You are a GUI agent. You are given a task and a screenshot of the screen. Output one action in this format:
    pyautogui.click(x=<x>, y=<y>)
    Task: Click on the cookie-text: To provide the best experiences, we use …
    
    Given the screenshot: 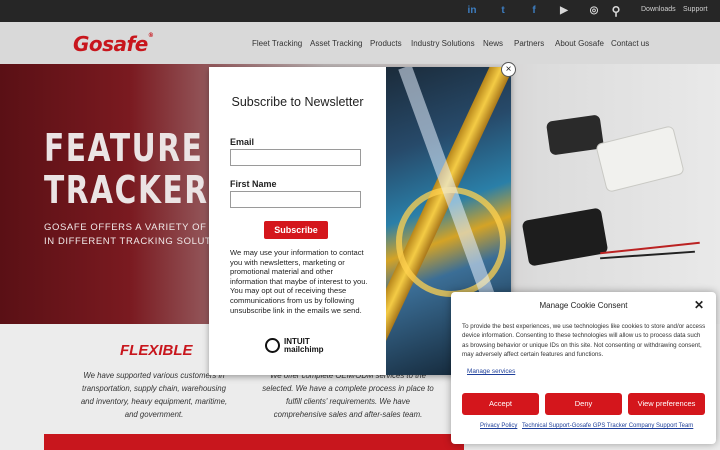 What is the action you would take?
    pyautogui.click(x=584, y=340)
    